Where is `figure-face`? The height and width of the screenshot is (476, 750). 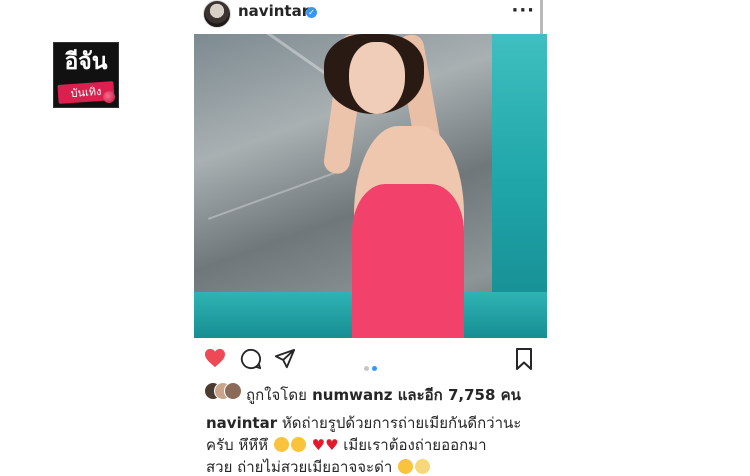 figure-face is located at coordinates (377, 78).